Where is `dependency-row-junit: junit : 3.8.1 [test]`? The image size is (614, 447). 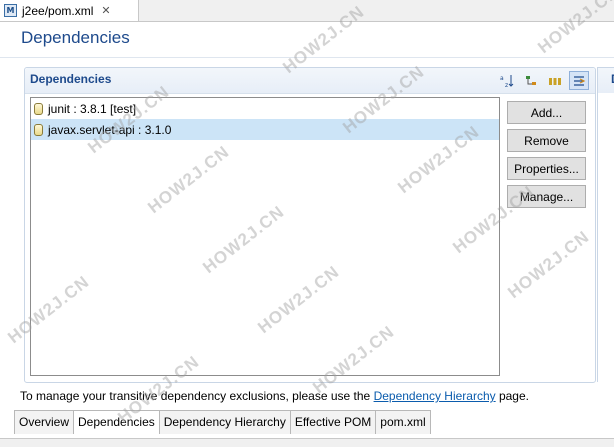 dependency-row-junit: junit : 3.8.1 [test] is located at coordinates (265, 108).